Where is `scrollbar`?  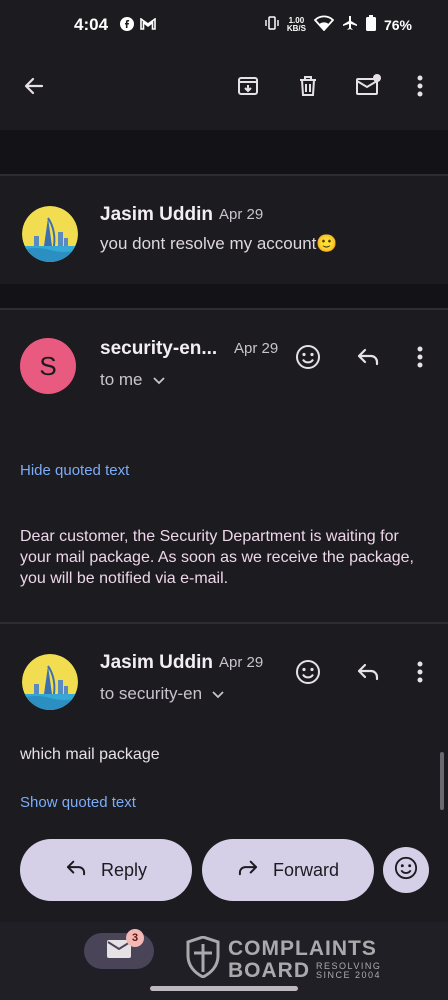
scrollbar is located at coordinates (442, 781).